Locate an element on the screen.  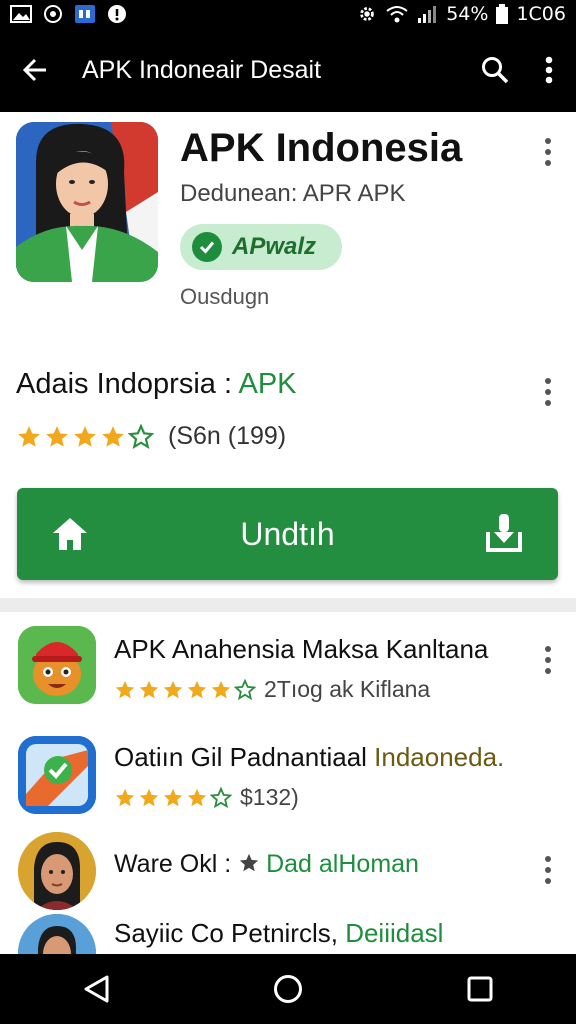
app-name: APK Indonesia is located at coordinates (321, 148).